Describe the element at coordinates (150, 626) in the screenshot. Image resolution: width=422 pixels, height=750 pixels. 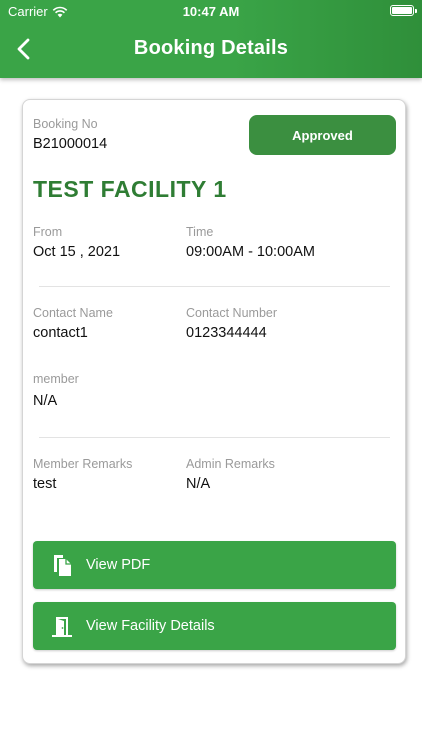
I see `view-facility-details-label: View Facility Details` at that location.